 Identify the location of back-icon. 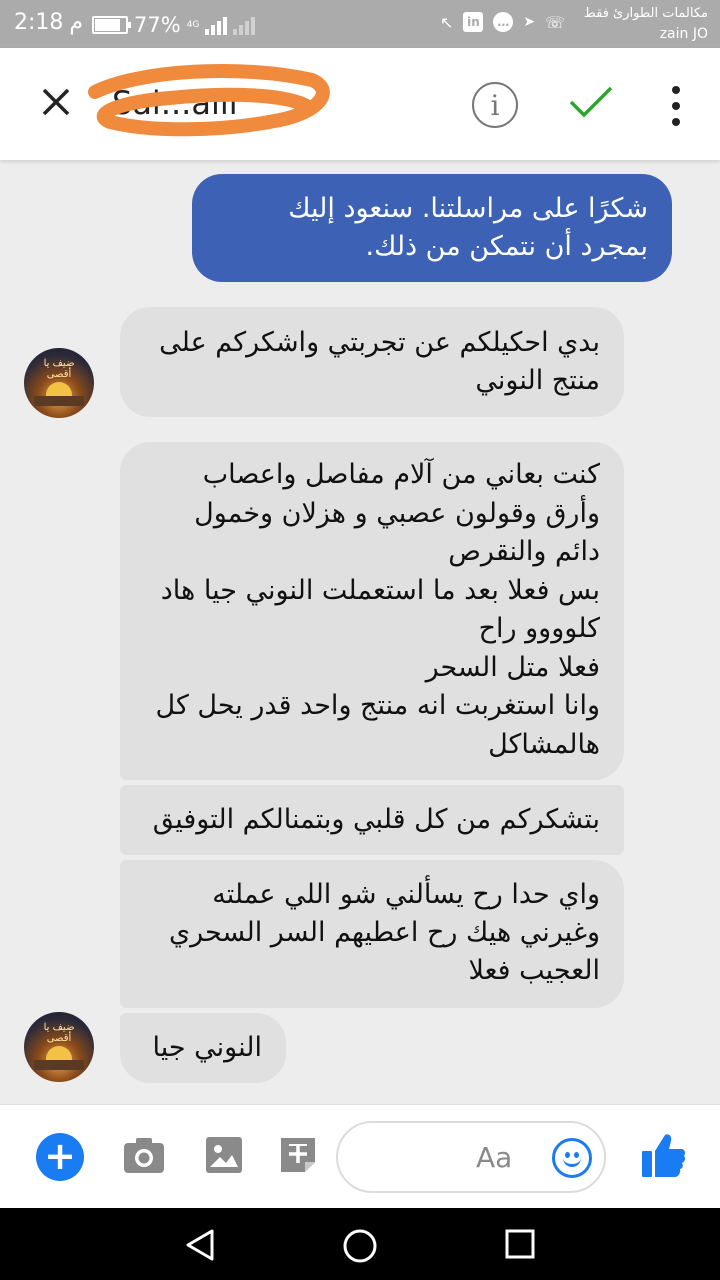
(200, 1245).